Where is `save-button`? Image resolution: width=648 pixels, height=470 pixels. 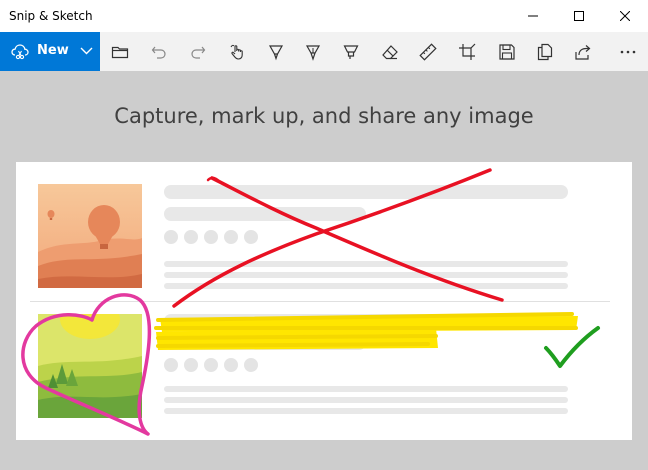
save-button is located at coordinates (507, 51).